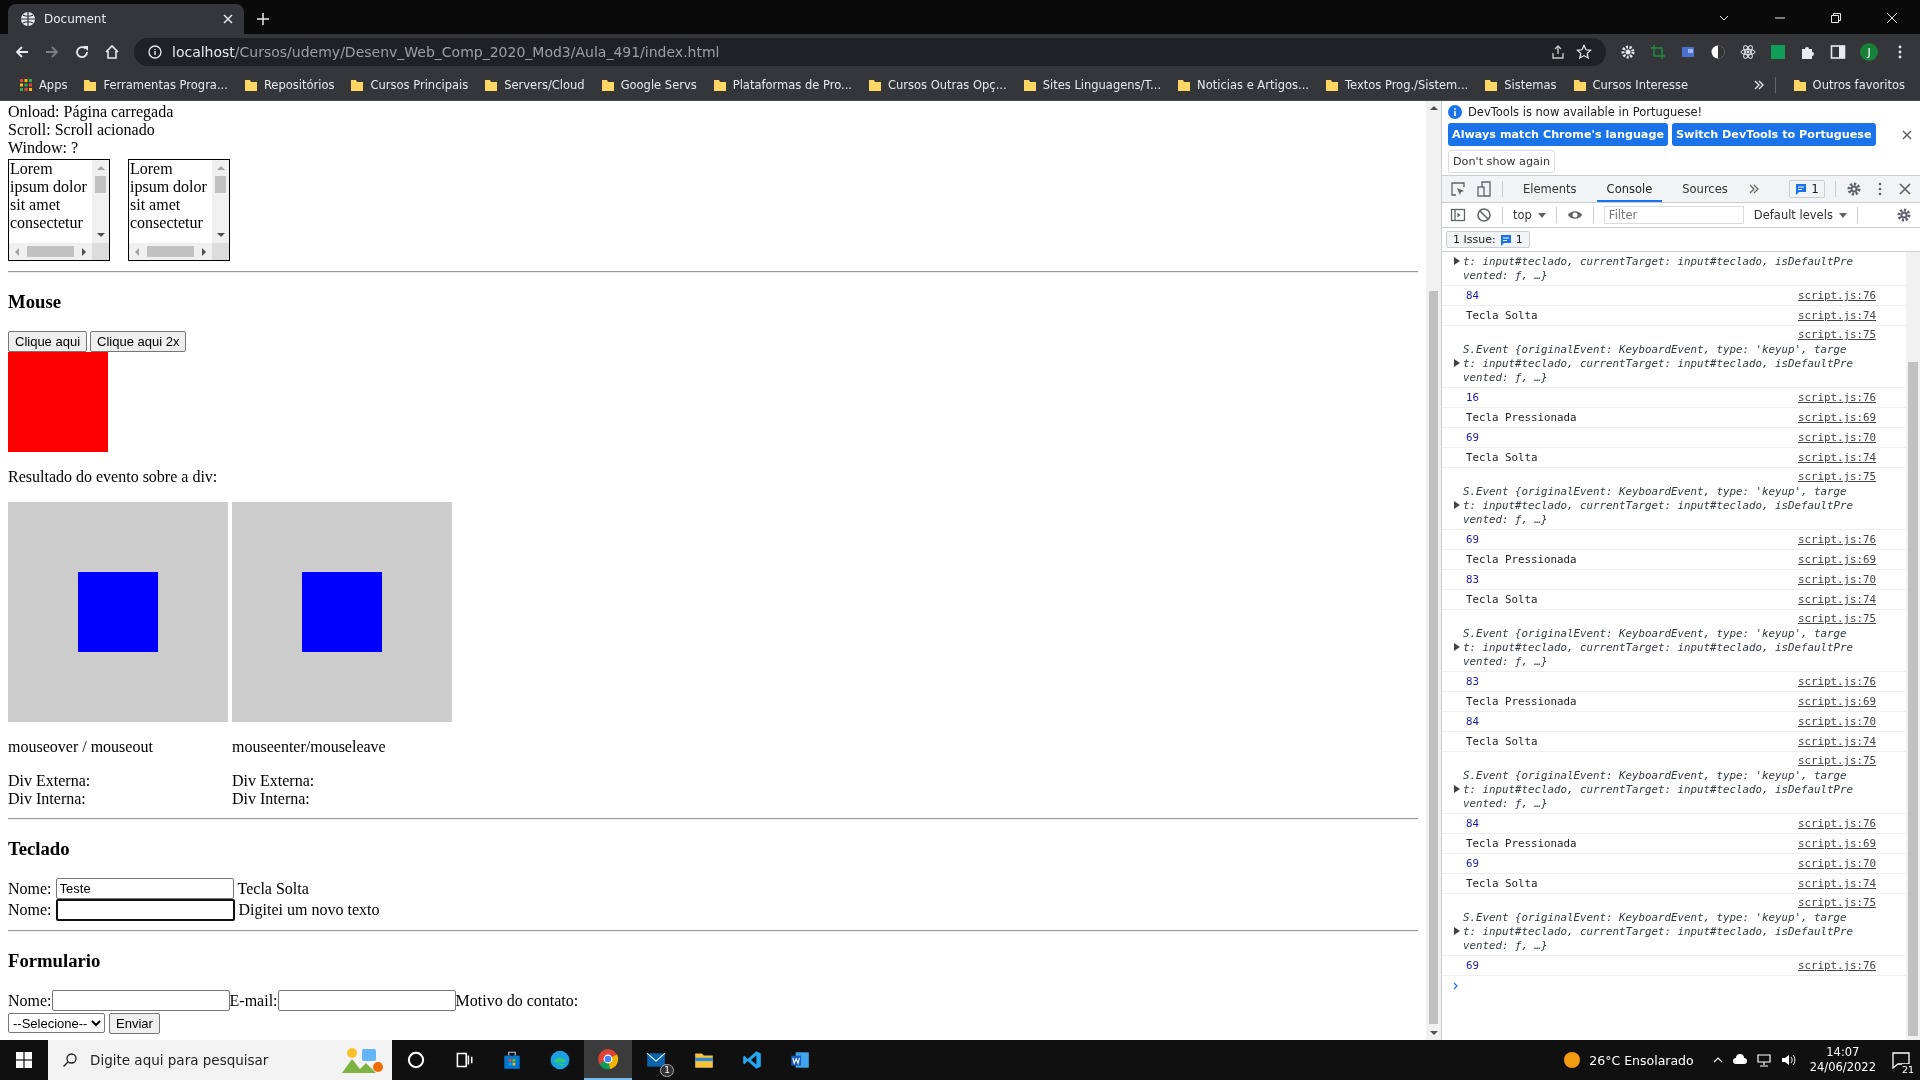 The image size is (1920, 1080). What do you see at coordinates (52, 52) in the screenshot?
I see `forward-arrow-icon` at bounding box center [52, 52].